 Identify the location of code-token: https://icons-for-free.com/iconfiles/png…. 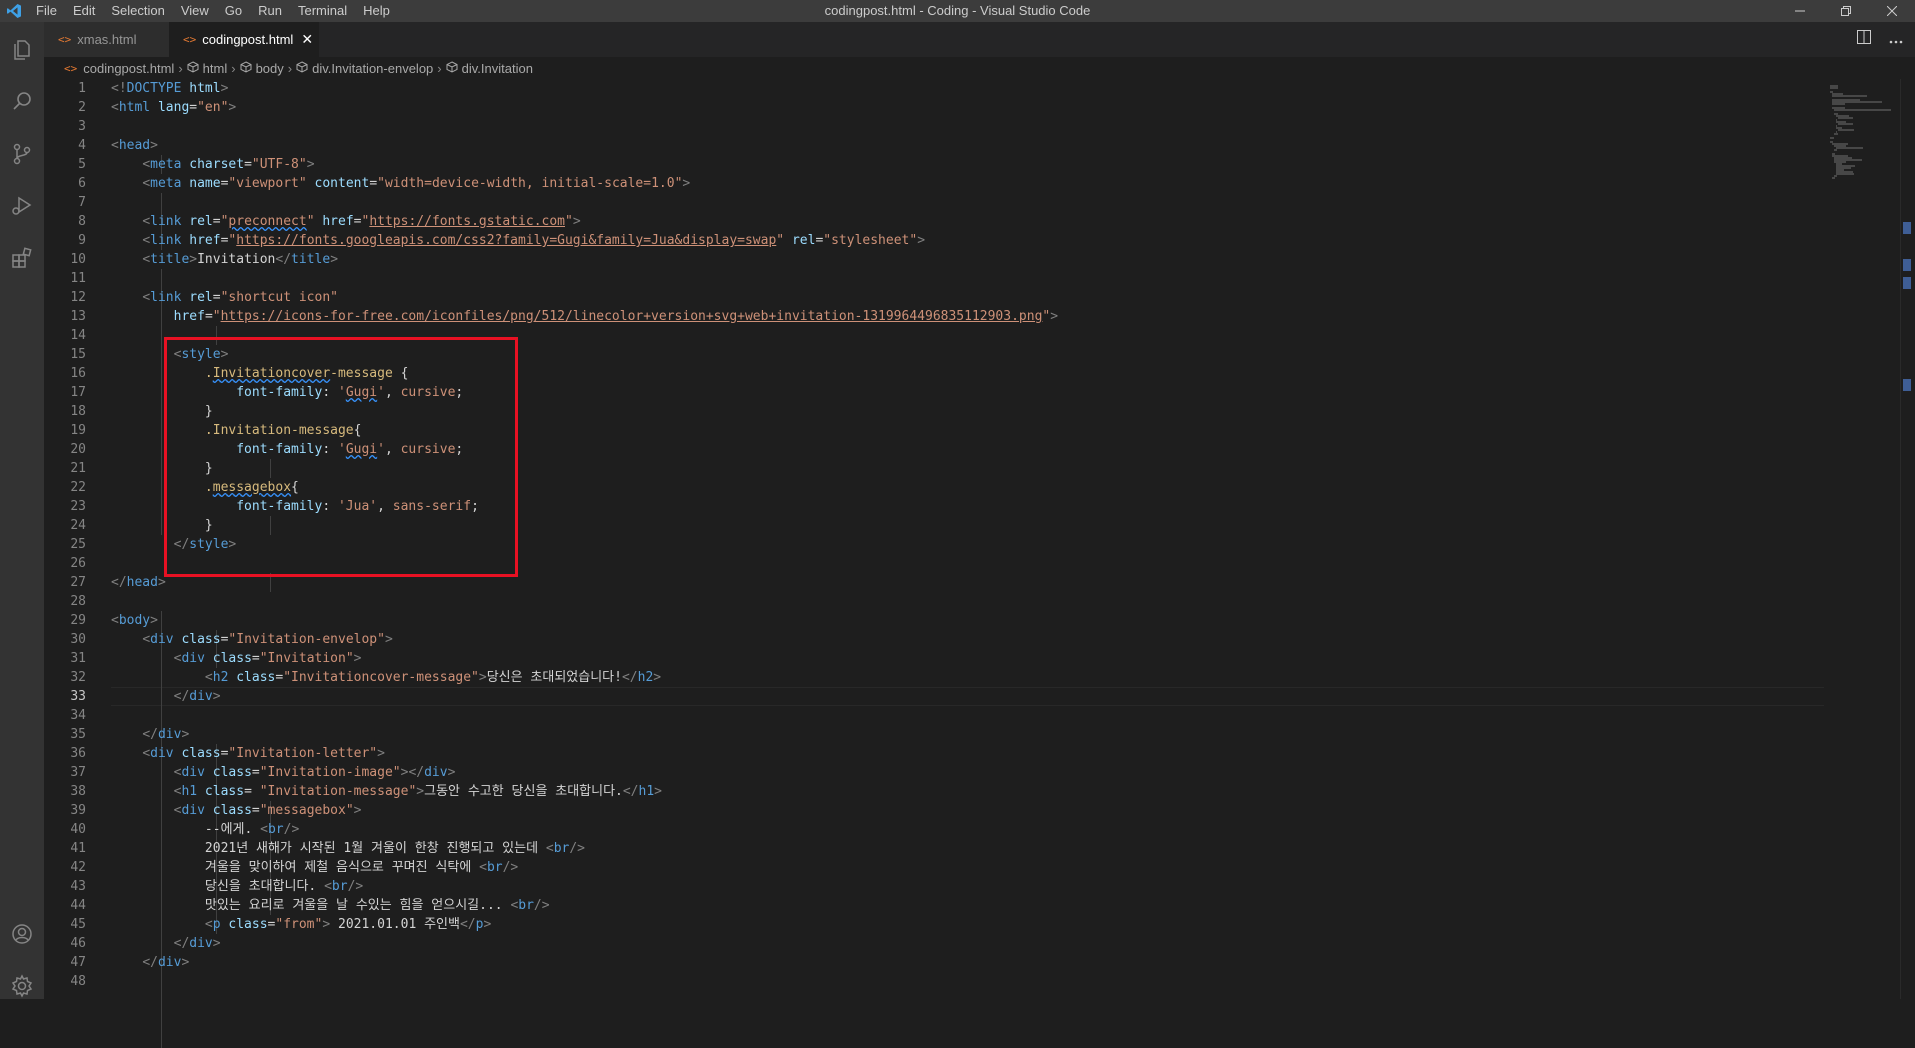
(631, 316).